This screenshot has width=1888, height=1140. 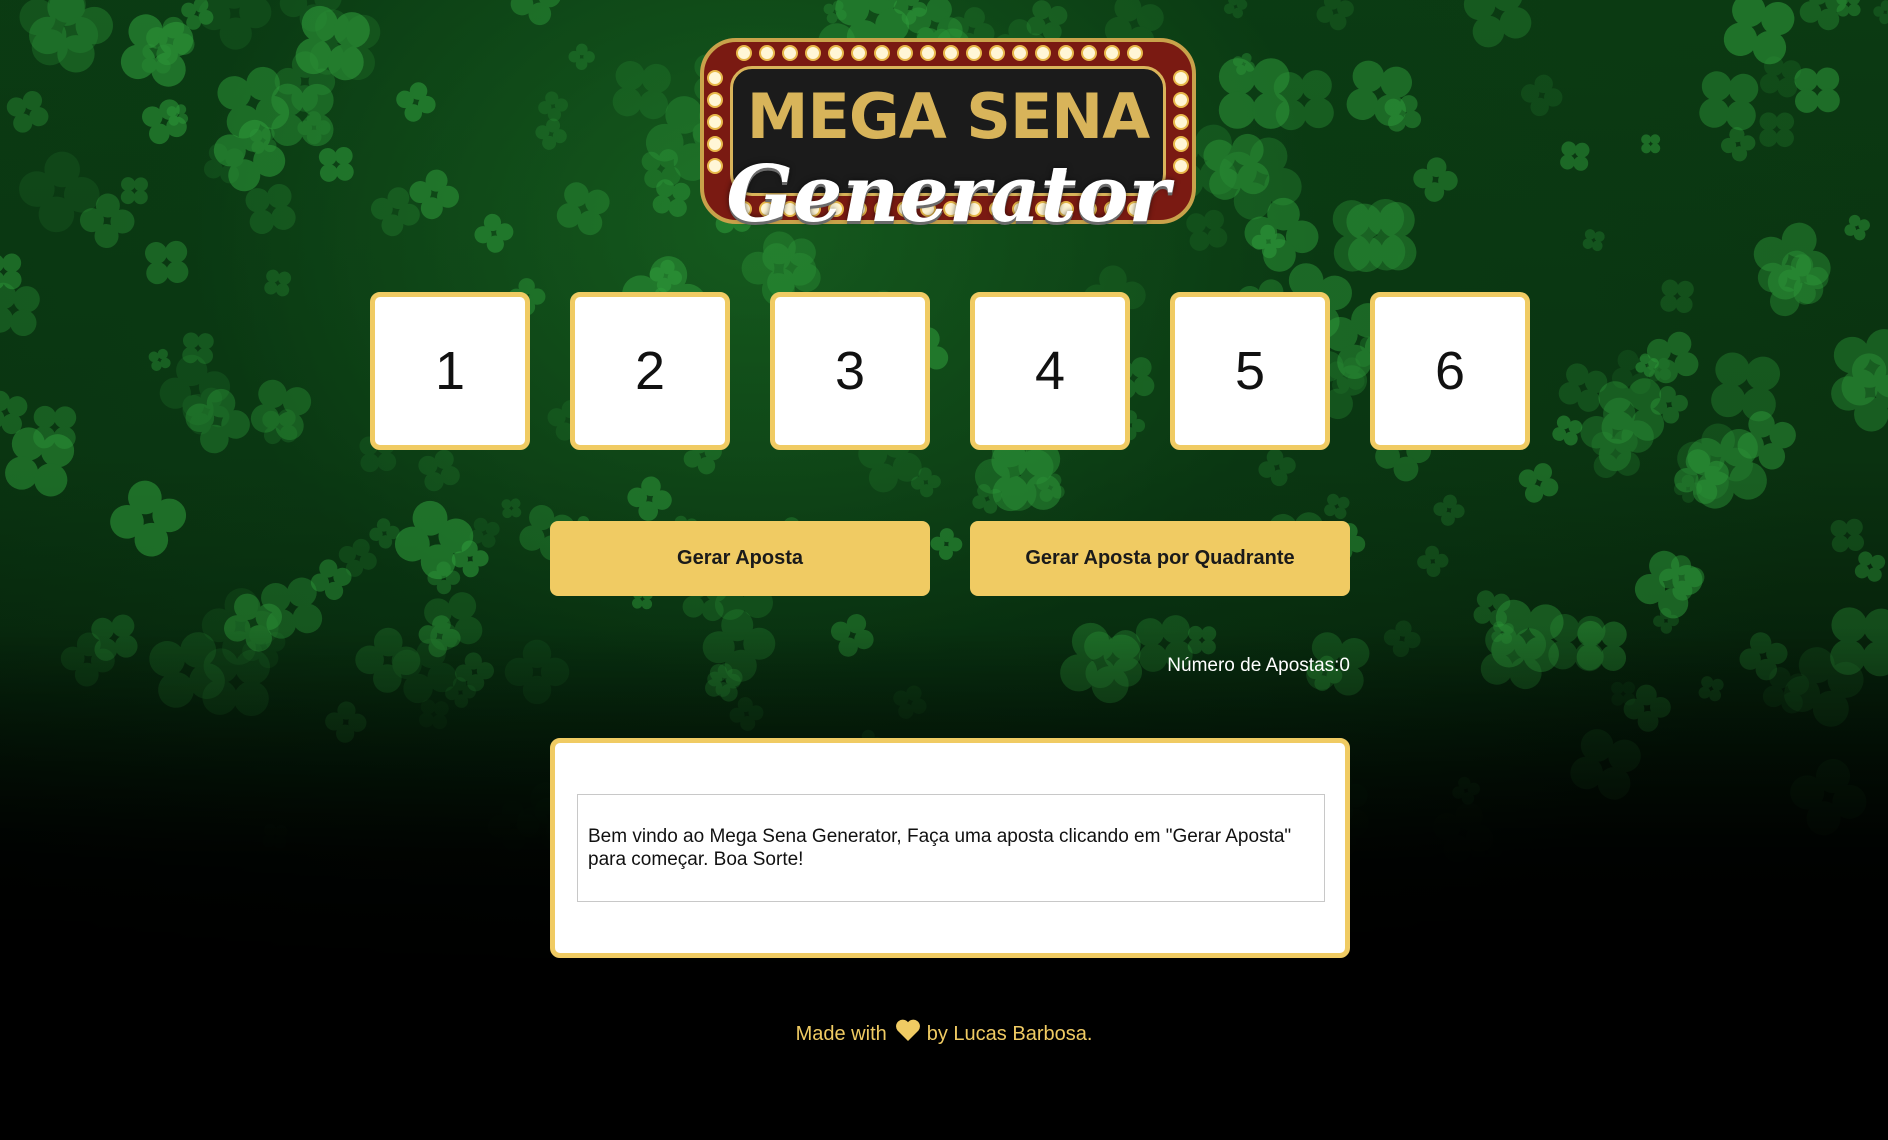 What do you see at coordinates (1050, 371) in the screenshot?
I see `number-box-4: 4` at bounding box center [1050, 371].